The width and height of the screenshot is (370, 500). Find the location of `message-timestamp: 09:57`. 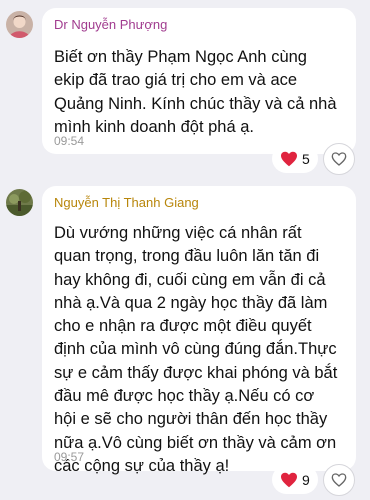

message-timestamp: 09:57 is located at coordinates (69, 457).